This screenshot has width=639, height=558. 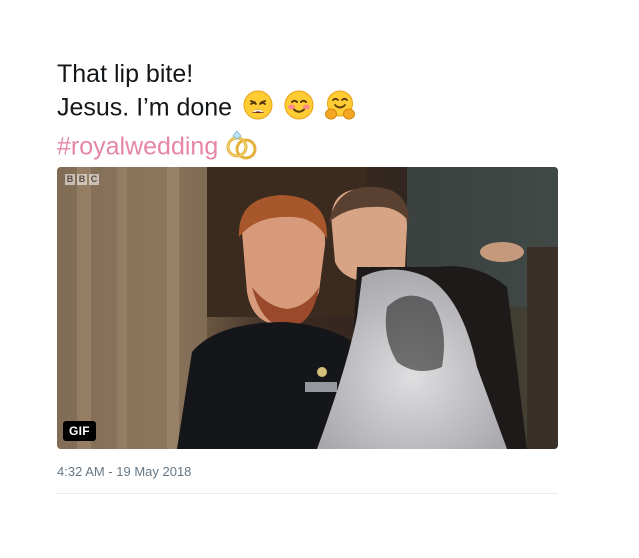 I want to click on weary-face-icon, so click(x=258, y=109).